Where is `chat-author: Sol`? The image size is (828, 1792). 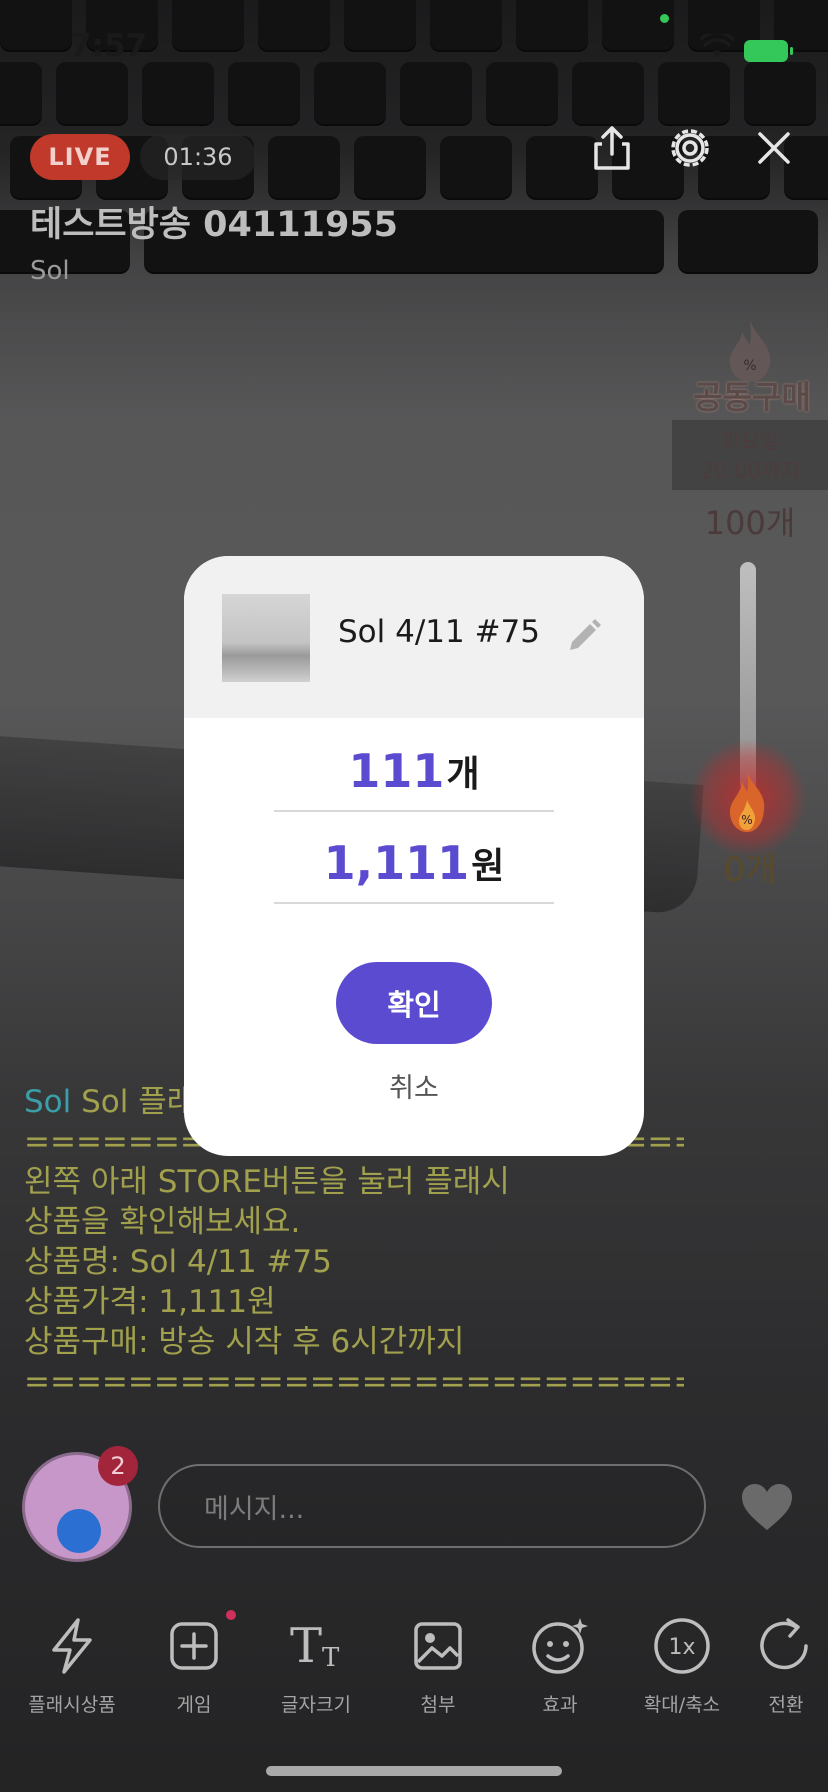 chat-author: Sol is located at coordinates (47, 1102).